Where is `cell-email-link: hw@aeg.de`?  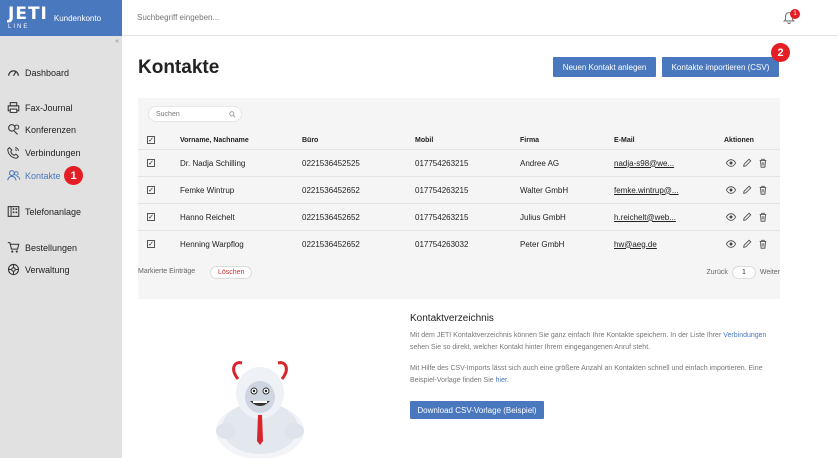 cell-email-link: hw@aeg.de is located at coordinates (635, 244).